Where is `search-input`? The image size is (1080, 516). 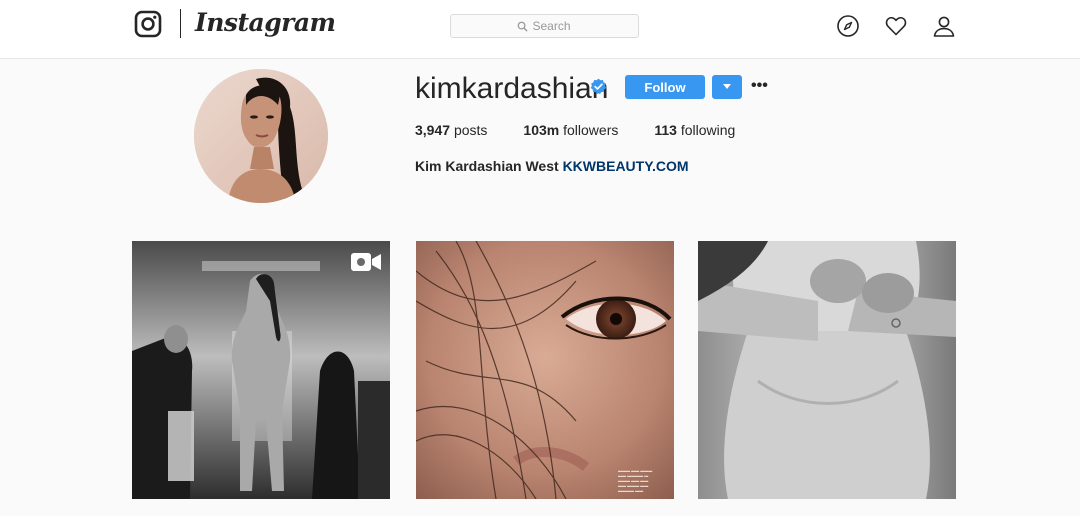
search-input is located at coordinates (552, 26).